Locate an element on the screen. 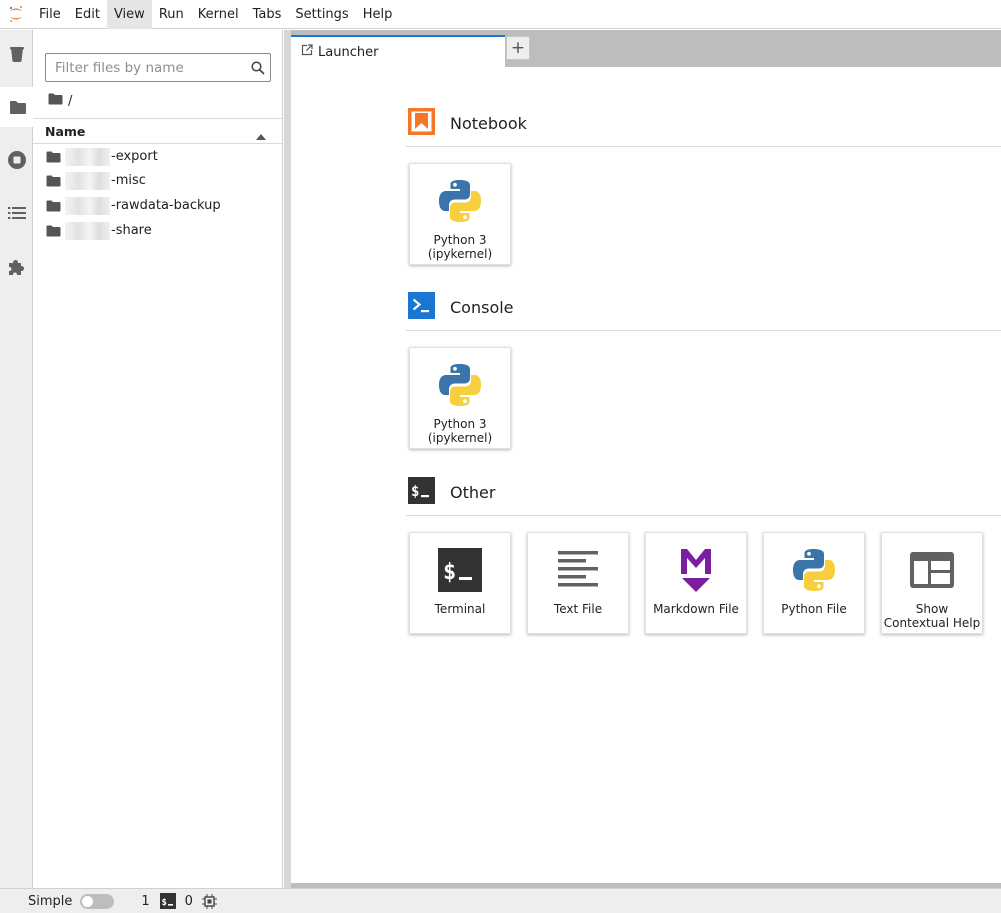 The width and height of the screenshot is (1001, 913). section-other: $ Other is located at coordinates (704, 492).